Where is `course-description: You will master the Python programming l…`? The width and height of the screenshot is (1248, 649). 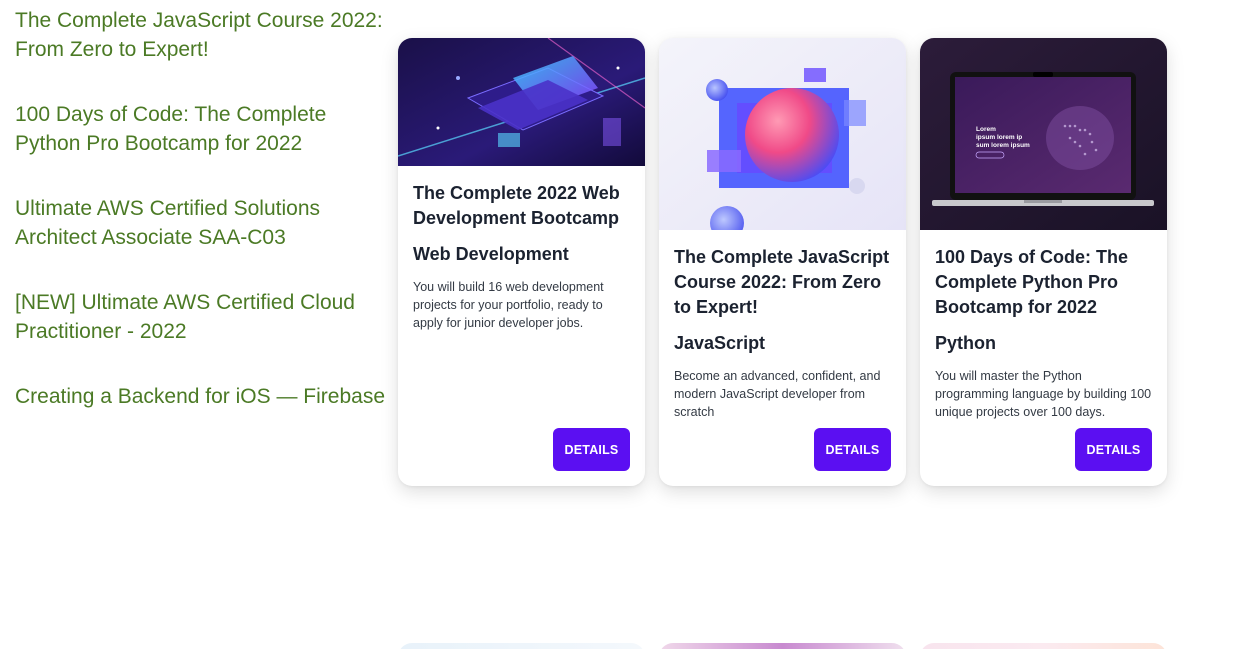 course-description: You will master the Python programming l… is located at coordinates (1043, 394).